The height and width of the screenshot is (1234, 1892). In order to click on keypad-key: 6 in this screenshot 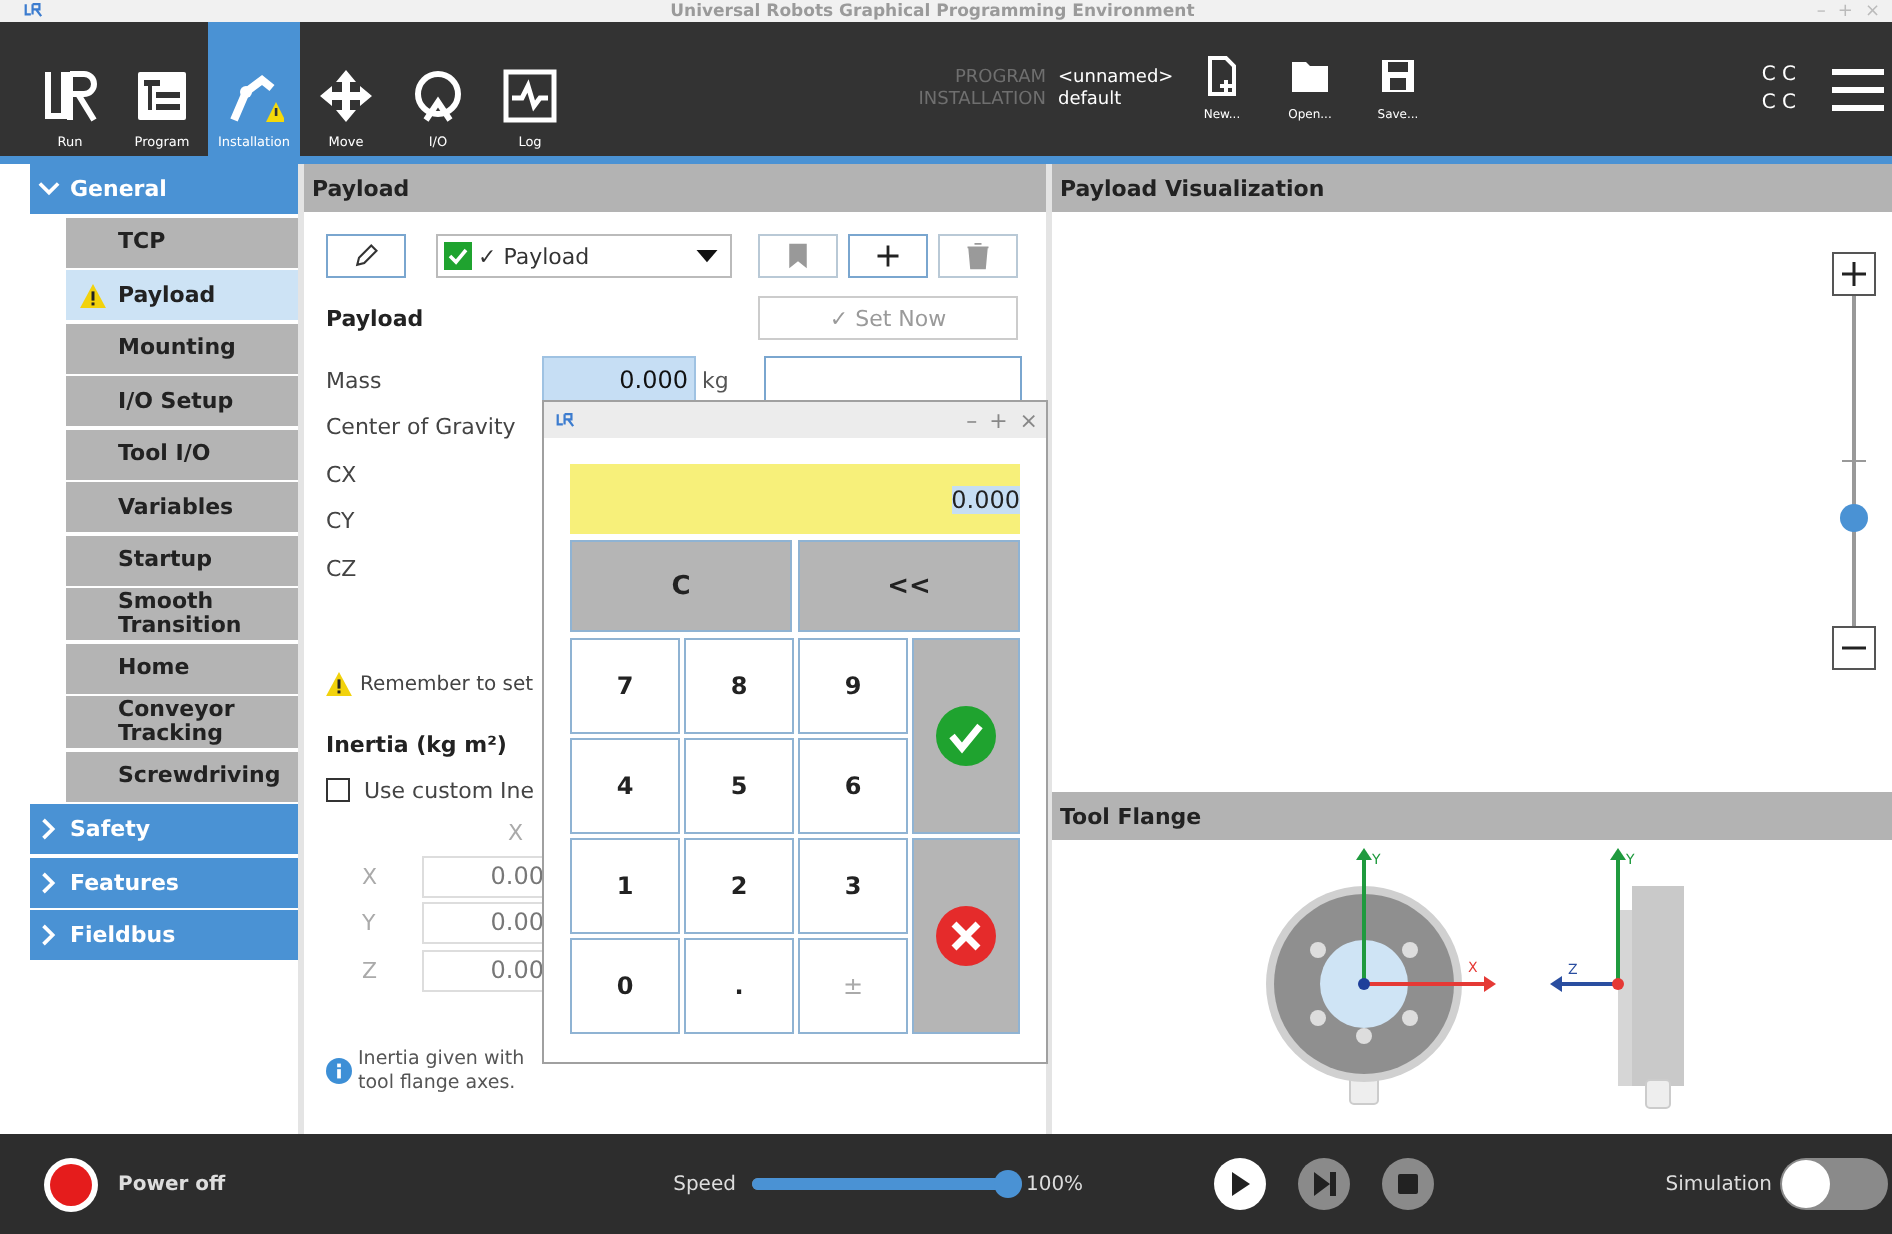, I will do `click(853, 786)`.